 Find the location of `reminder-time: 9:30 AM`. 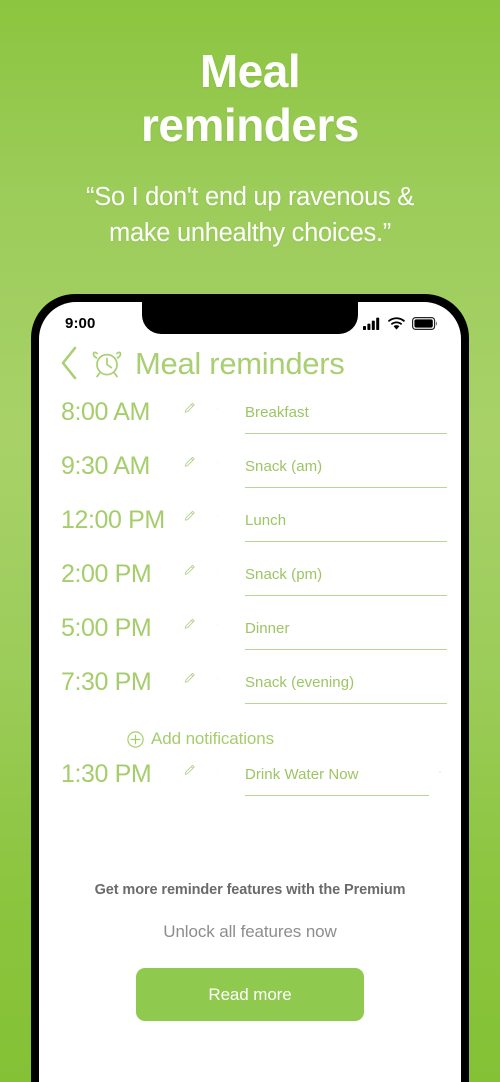

reminder-time: 9:30 AM is located at coordinates (120, 465).